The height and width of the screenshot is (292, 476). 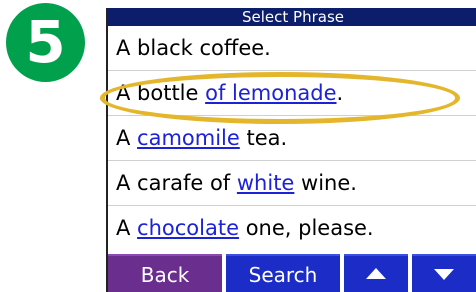 I want to click on list-item: A chocolate one, please., so click(x=292, y=228).